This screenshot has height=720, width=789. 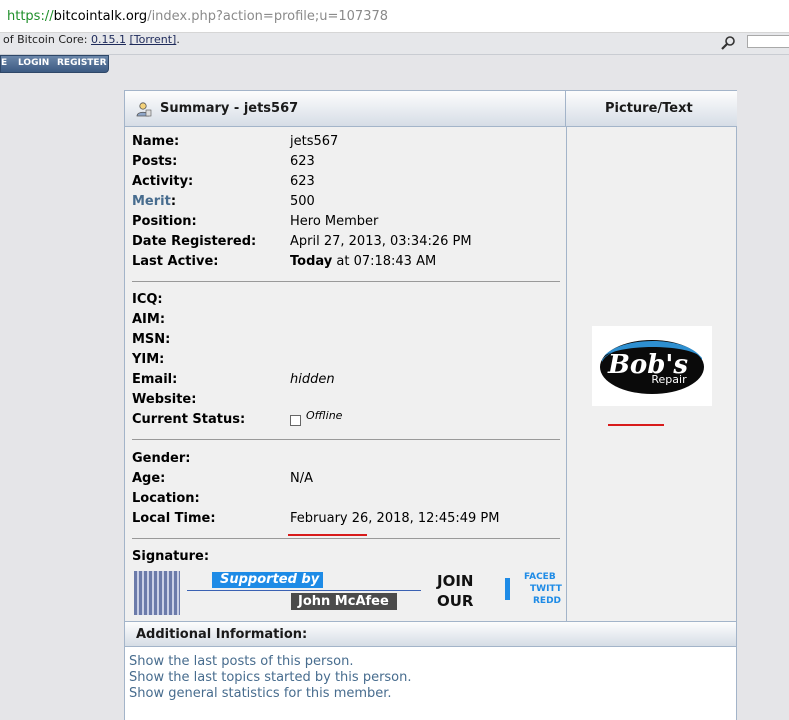 I want to click on field-label: Name:, so click(x=156, y=141).